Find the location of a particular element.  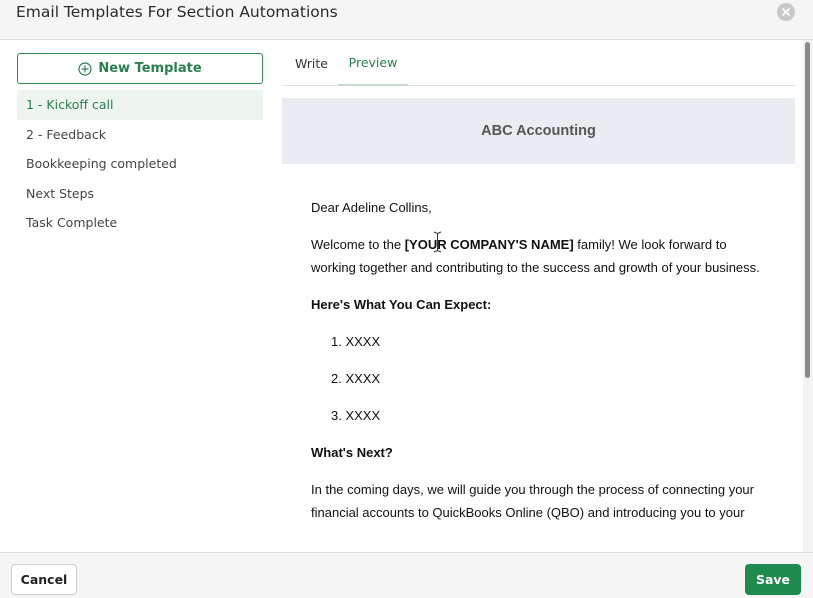

modal-footer: Cancel Save is located at coordinates (406, 575).